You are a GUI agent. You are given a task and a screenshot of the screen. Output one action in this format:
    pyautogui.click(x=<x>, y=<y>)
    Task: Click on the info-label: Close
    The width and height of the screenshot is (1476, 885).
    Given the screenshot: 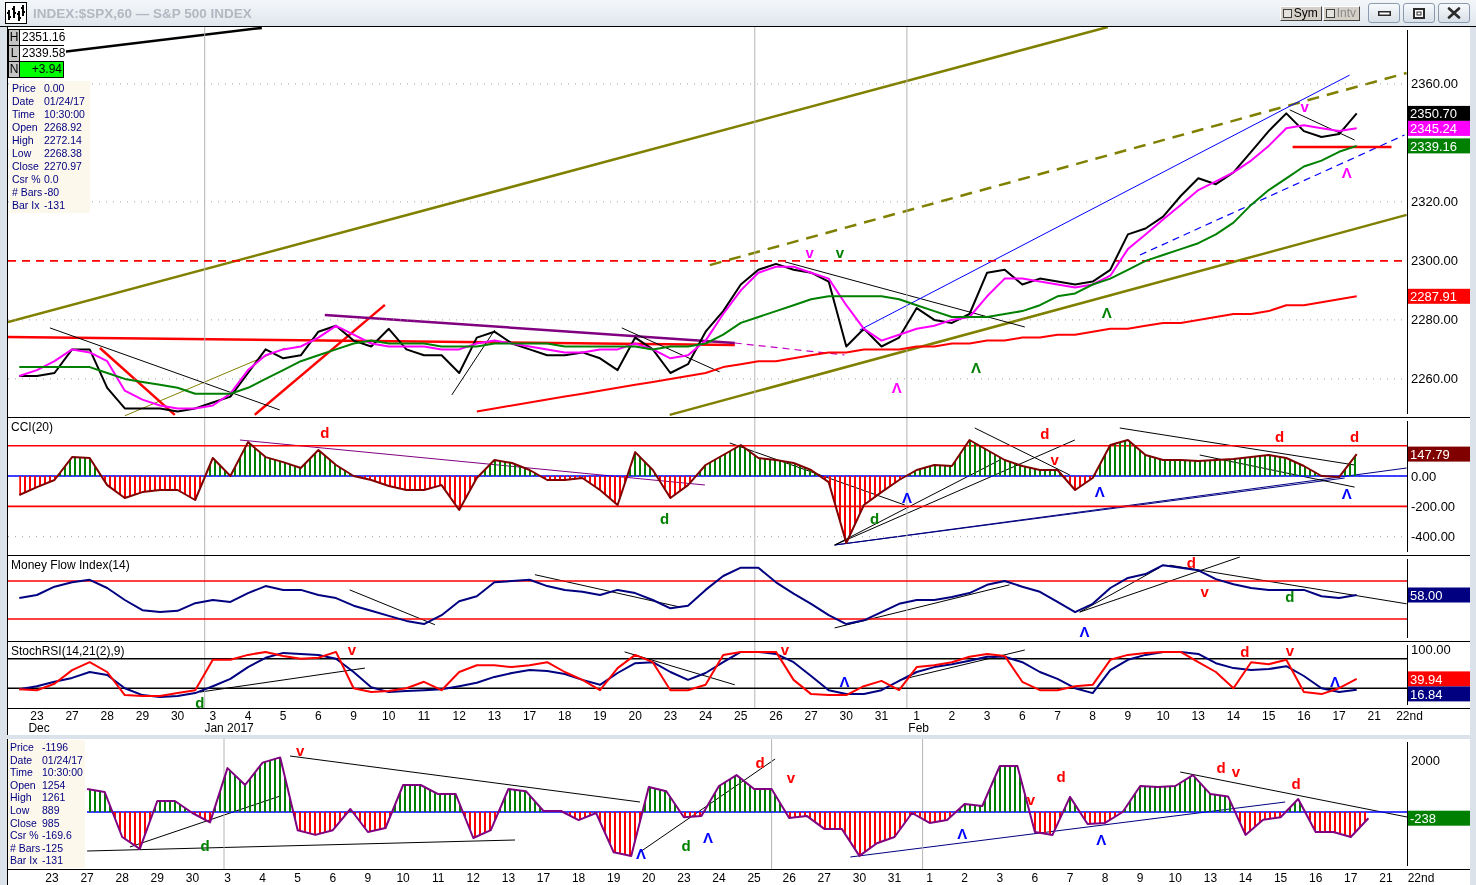 What is the action you would take?
    pyautogui.click(x=26, y=166)
    